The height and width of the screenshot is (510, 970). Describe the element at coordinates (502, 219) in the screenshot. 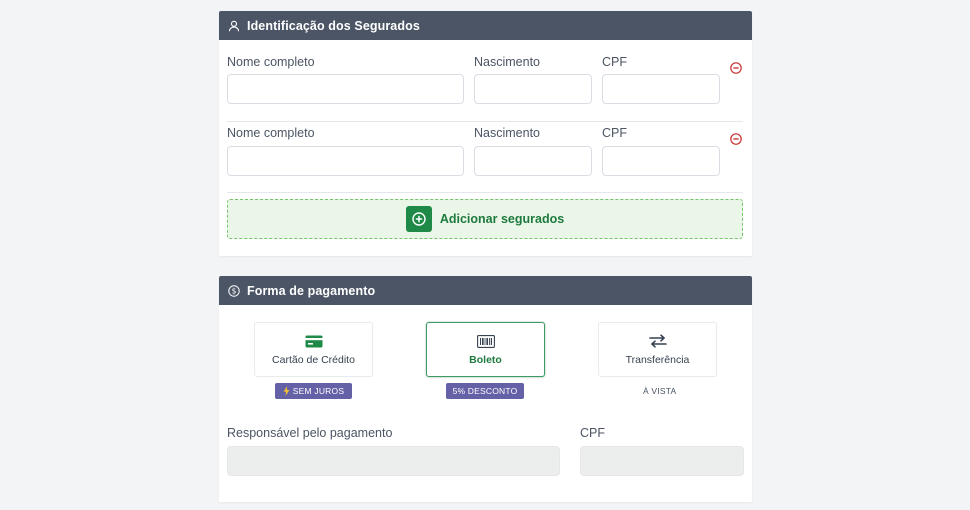

I see `add-insured-label: Adicionar segurados` at that location.